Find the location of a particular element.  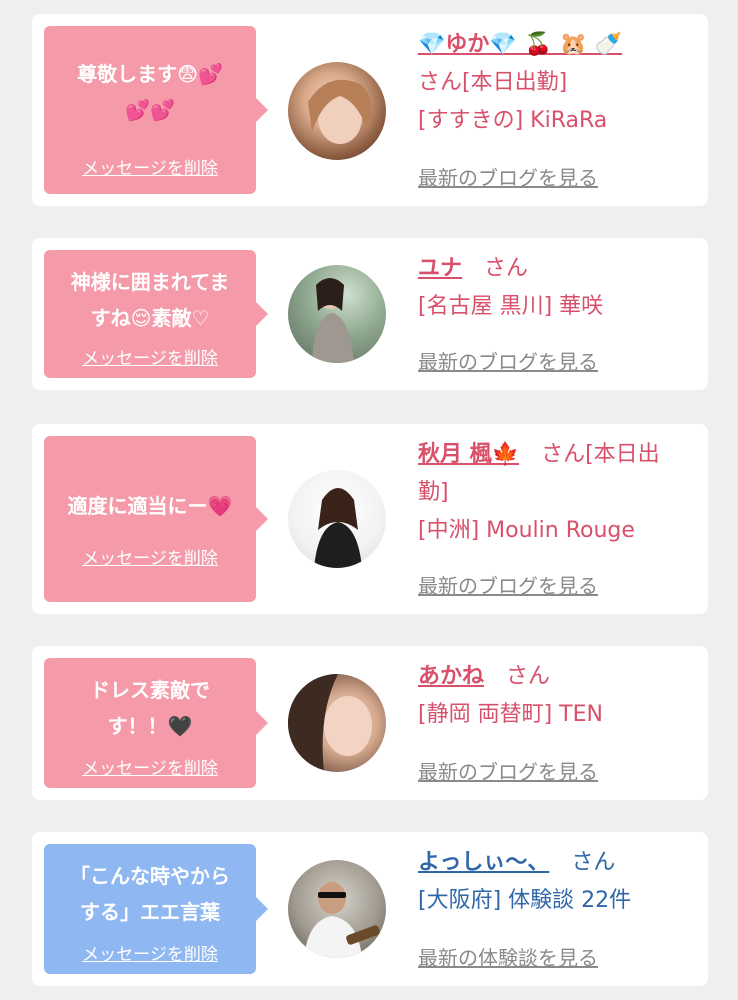

girl-info: 秋月 楓🍁 さん[本日出 勤] [中洲] Moulin Rouge is located at coordinates (560, 493).